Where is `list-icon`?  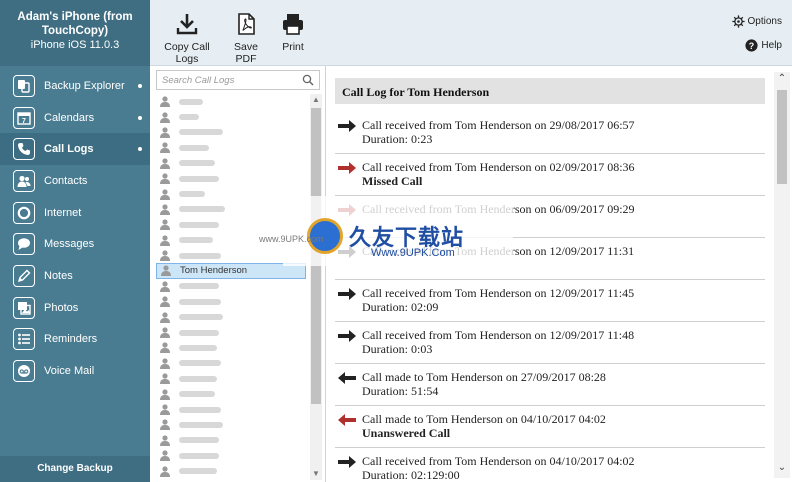
list-icon is located at coordinates (24, 339).